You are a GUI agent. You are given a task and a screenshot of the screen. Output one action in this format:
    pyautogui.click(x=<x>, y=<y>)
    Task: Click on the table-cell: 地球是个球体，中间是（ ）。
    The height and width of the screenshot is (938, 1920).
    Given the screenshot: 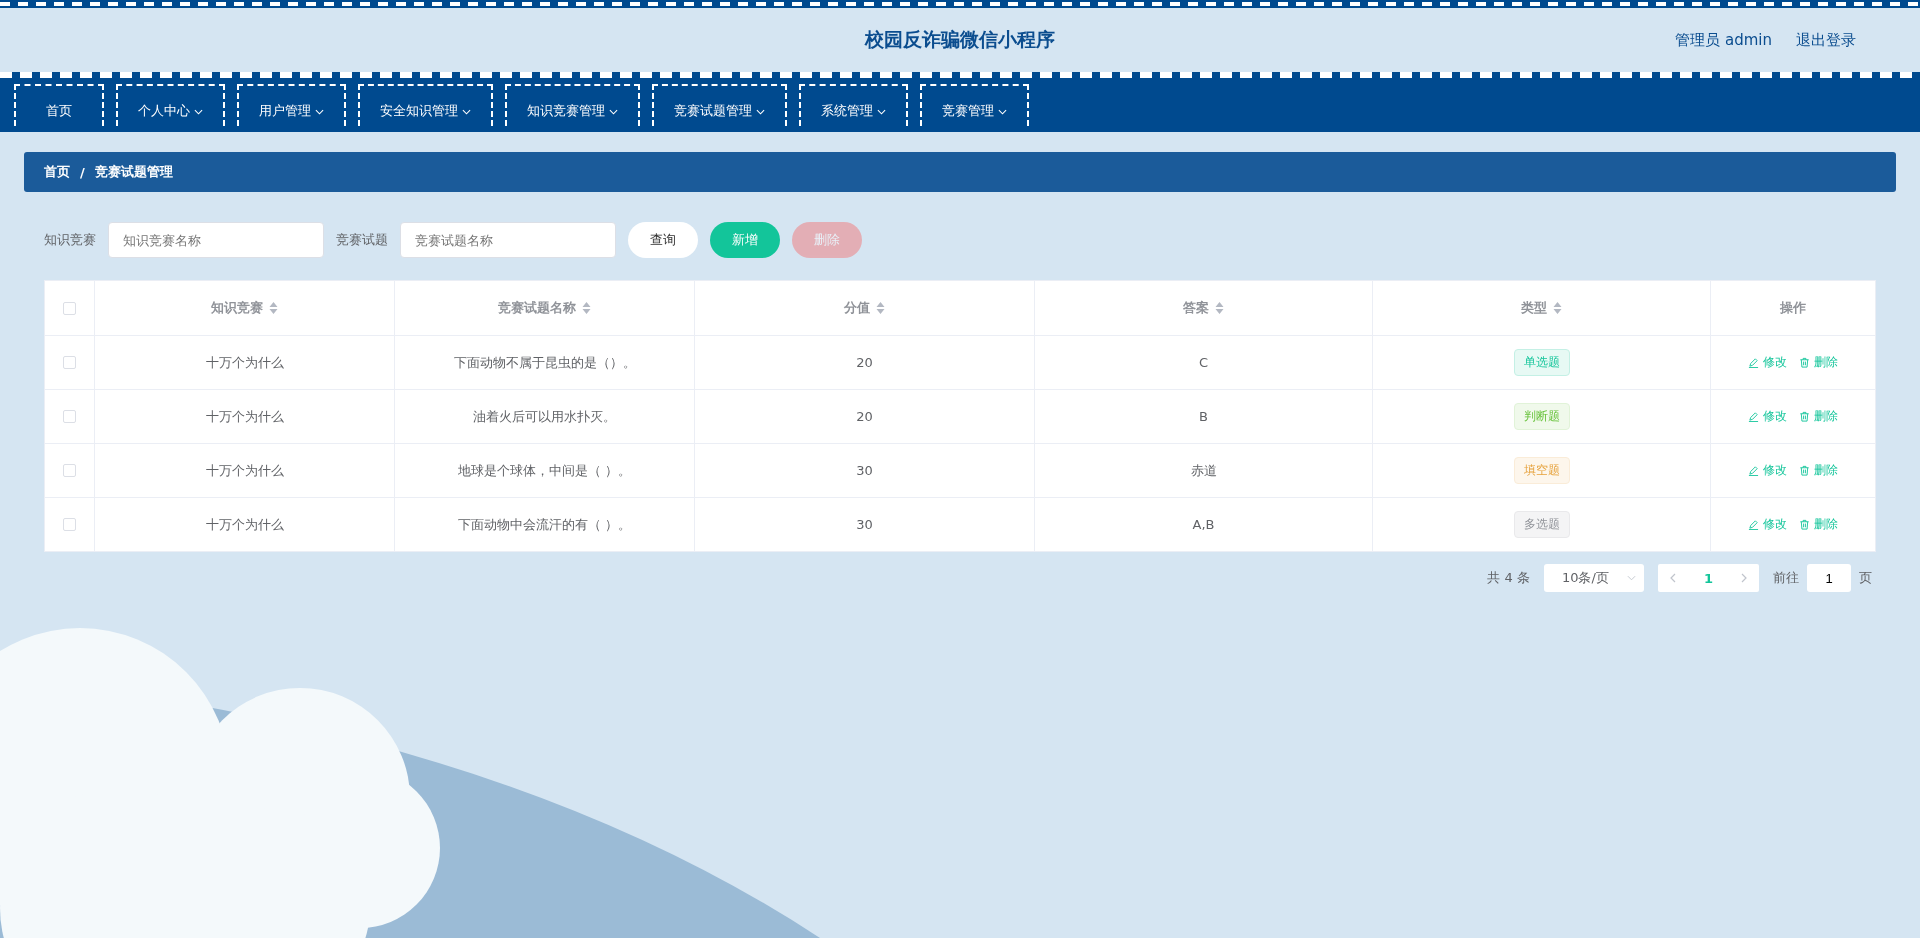 What is the action you would take?
    pyautogui.click(x=544, y=470)
    